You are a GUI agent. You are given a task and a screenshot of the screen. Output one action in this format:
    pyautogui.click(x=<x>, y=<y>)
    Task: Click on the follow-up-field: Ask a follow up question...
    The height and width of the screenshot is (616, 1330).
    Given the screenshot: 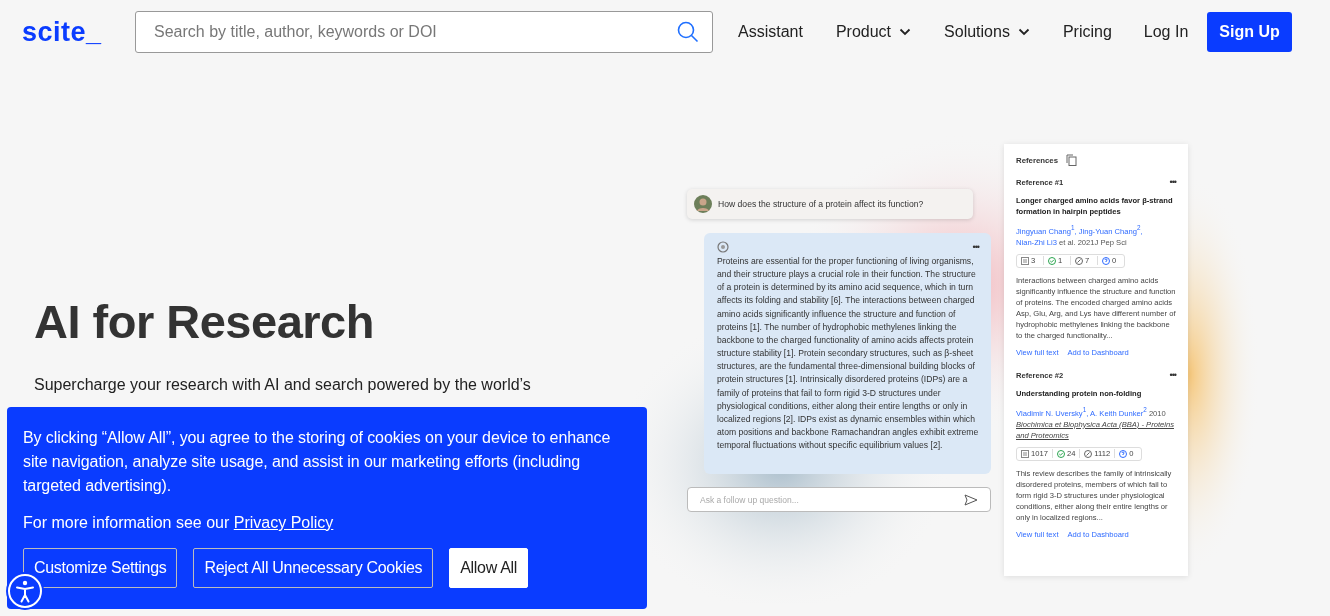 What is the action you would take?
    pyautogui.click(x=839, y=499)
    